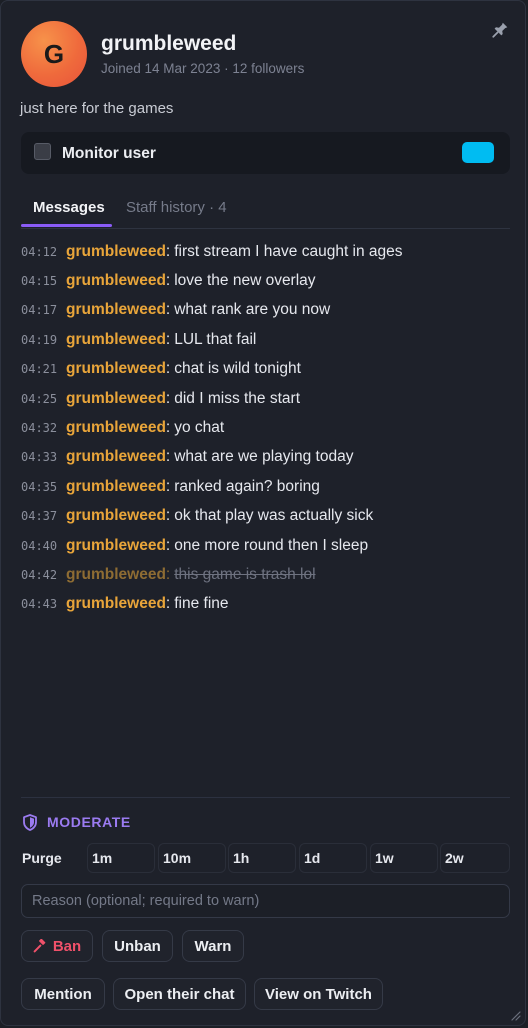  I want to click on purge-label: Purge, so click(42, 858).